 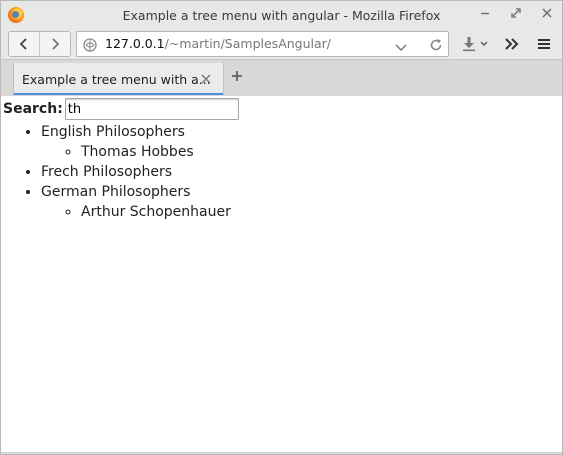 I want to click on site-info-icon, so click(x=90, y=44).